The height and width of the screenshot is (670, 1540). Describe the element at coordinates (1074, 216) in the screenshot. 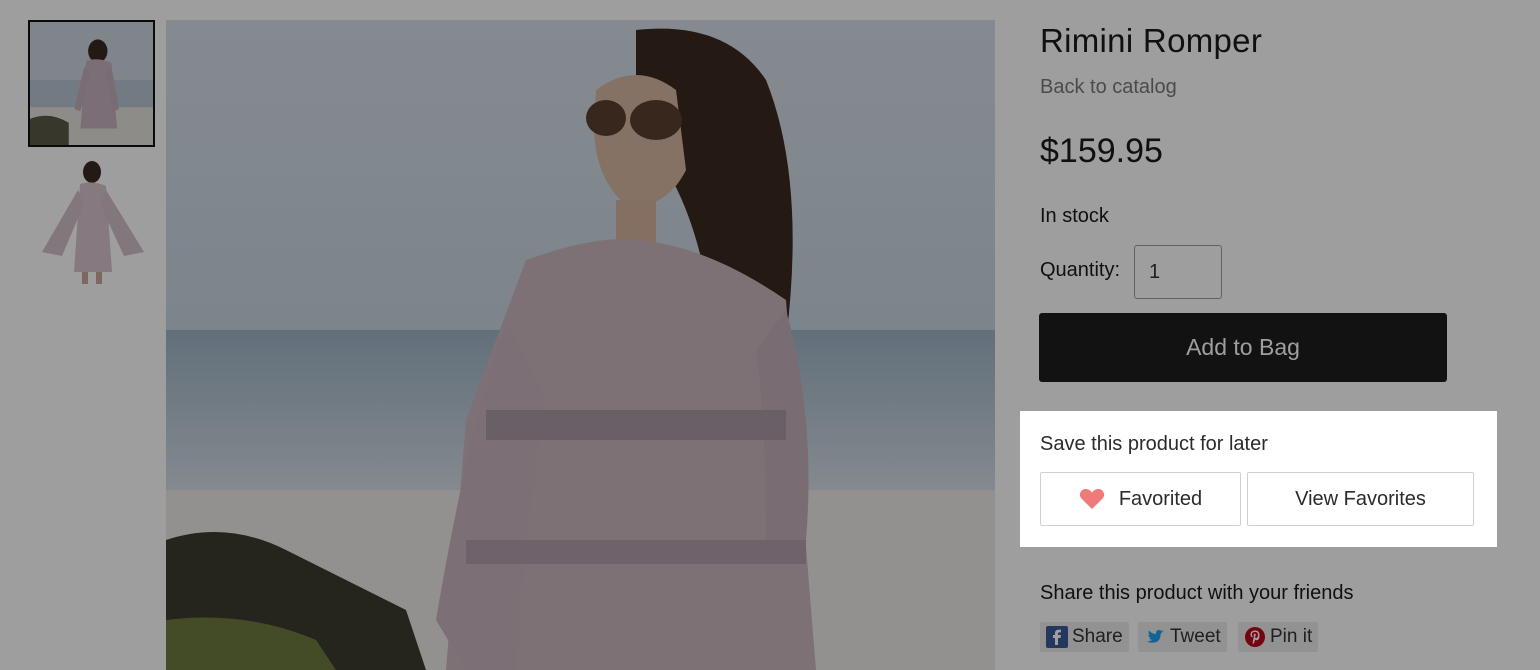

I see `stock-status: In stock` at that location.